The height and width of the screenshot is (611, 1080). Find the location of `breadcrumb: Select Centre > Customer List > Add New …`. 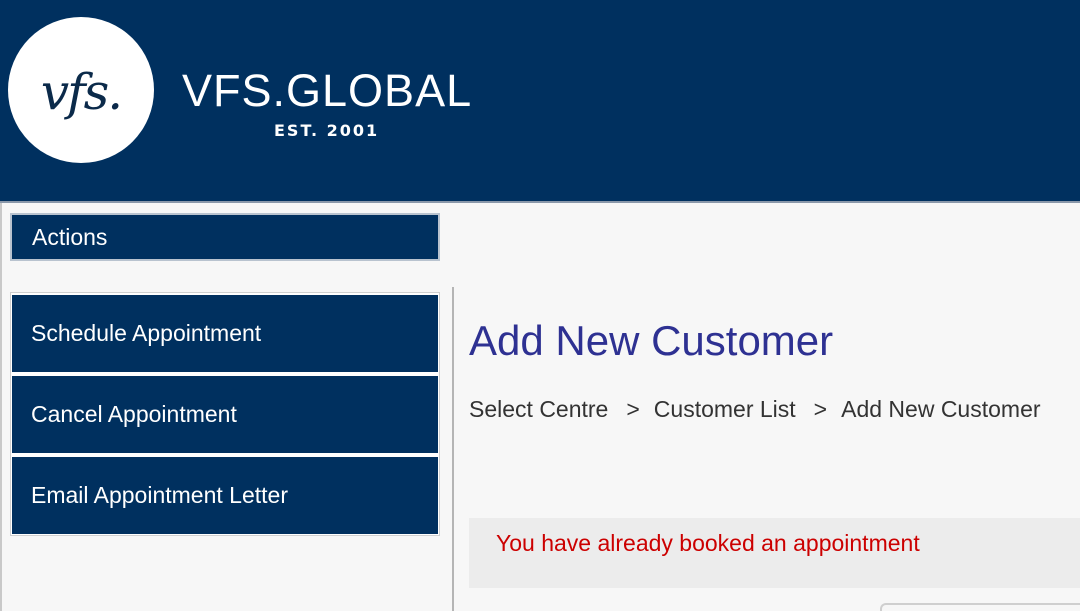

breadcrumb: Select Centre > Customer List > Add New … is located at coordinates (755, 409).